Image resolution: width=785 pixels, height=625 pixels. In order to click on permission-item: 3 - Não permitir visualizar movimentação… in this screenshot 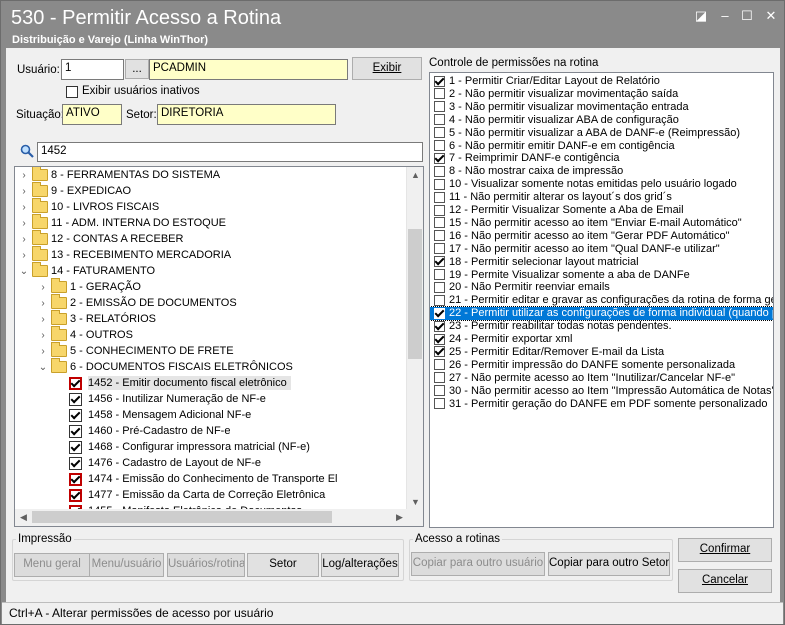, I will do `click(601, 107)`.